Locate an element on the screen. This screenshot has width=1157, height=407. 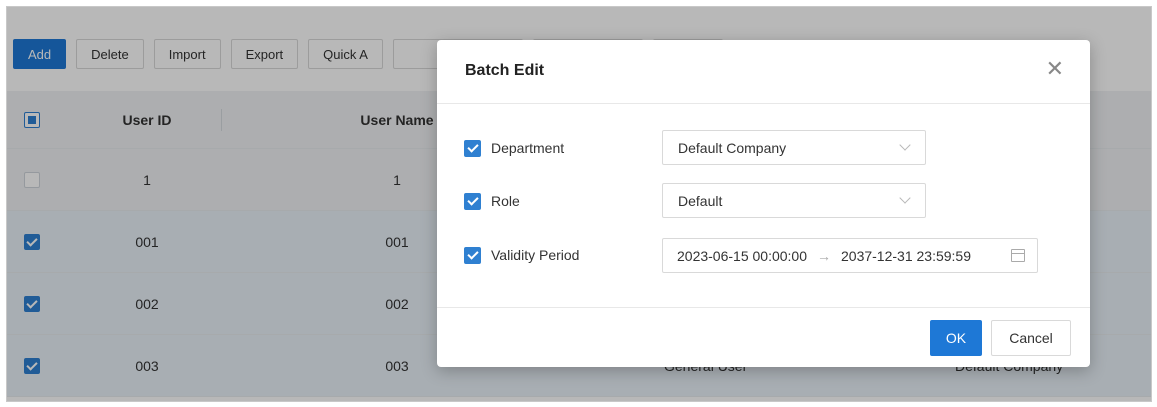
cancel-button: Cancel is located at coordinates (1031, 338).